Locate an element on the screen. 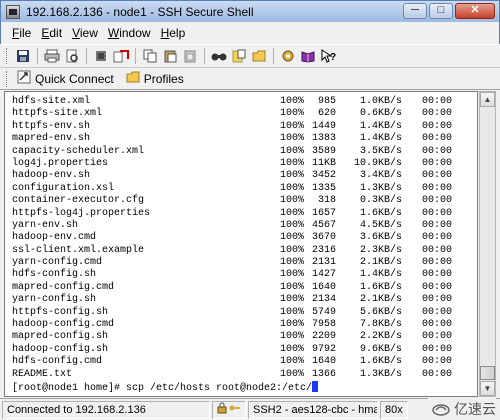 Image resolution: width=500 pixels, height=420 pixels. vertical-scrollbar: ▲ ▼ is located at coordinates (487, 244).